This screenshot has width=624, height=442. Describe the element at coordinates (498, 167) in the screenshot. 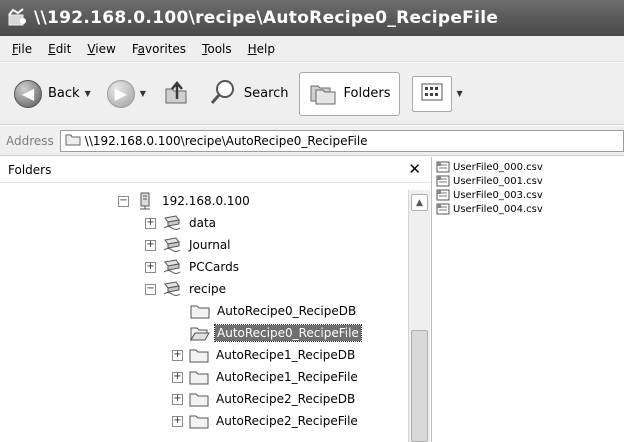

I see `file-name: UserFile0_000.csv` at that location.